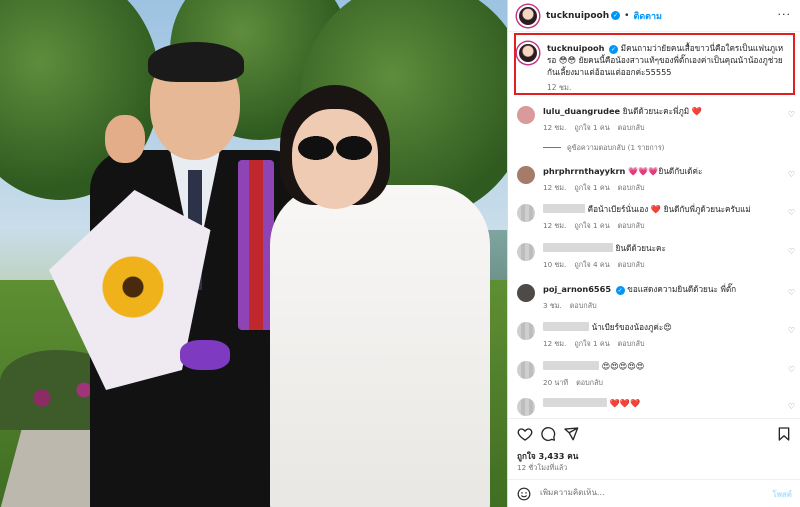 Image resolution: width=800 pixels, height=507 pixels. What do you see at coordinates (547, 456) in the screenshot?
I see `likes-count: ถูกใจ 3,433 คน` at bounding box center [547, 456].